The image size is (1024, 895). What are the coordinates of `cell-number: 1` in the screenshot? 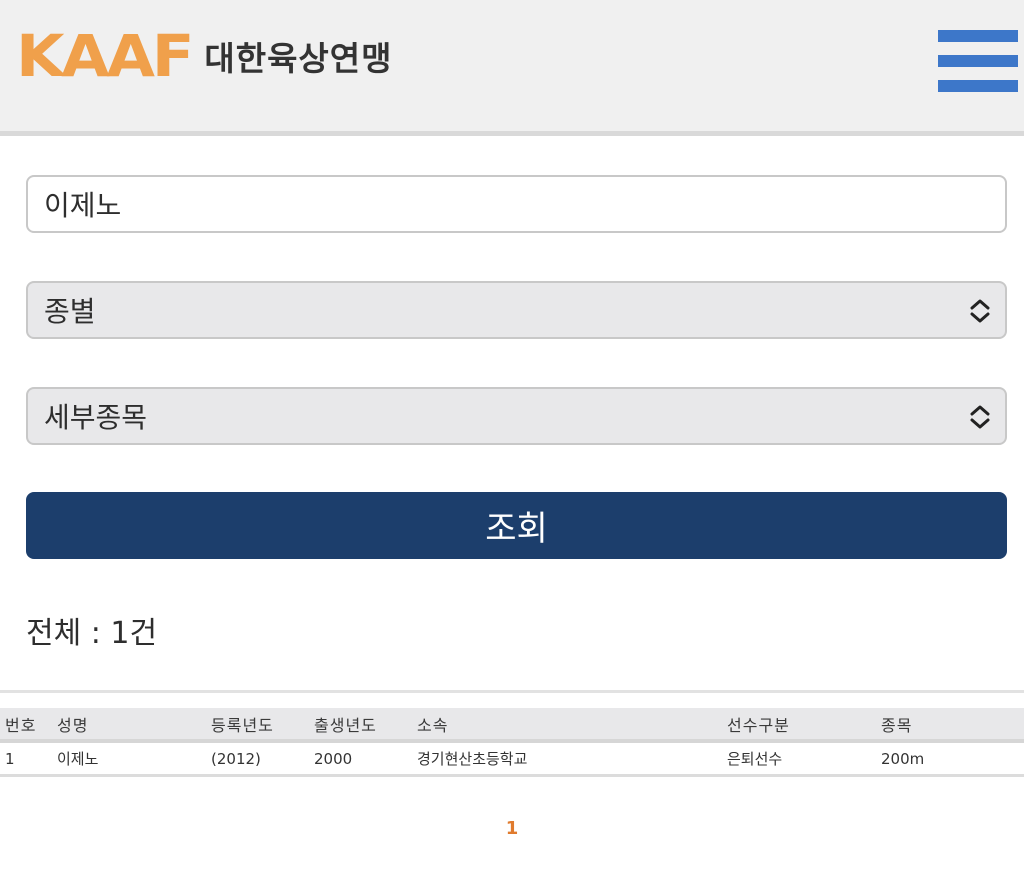 It's located at (10, 758).